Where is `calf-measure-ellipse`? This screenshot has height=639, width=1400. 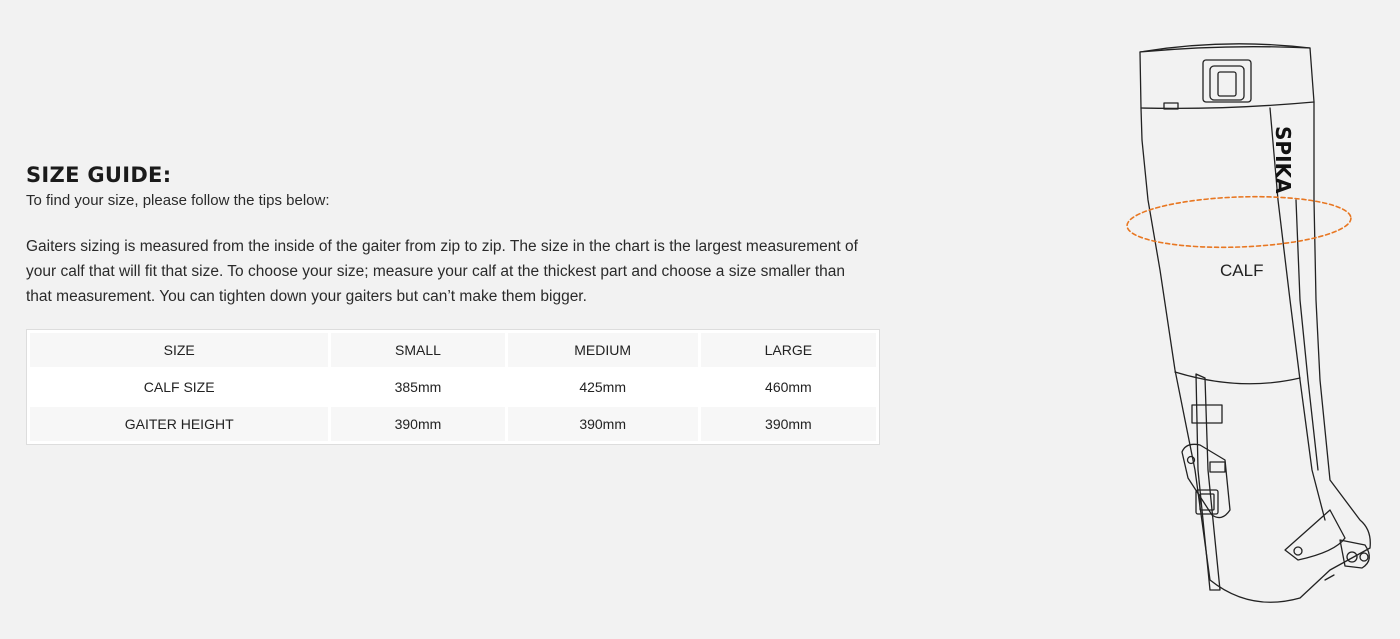
calf-measure-ellipse is located at coordinates (1239, 222).